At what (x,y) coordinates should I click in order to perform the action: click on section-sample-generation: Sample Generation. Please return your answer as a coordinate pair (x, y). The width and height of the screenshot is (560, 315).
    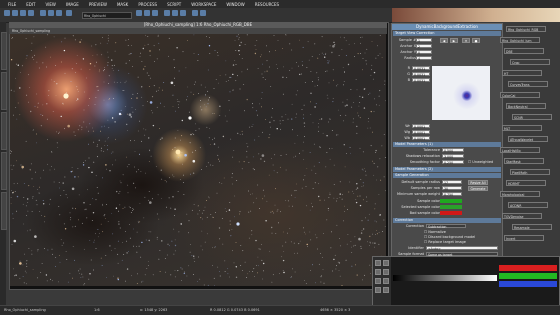
    Looking at the image, I should click on (447, 175).